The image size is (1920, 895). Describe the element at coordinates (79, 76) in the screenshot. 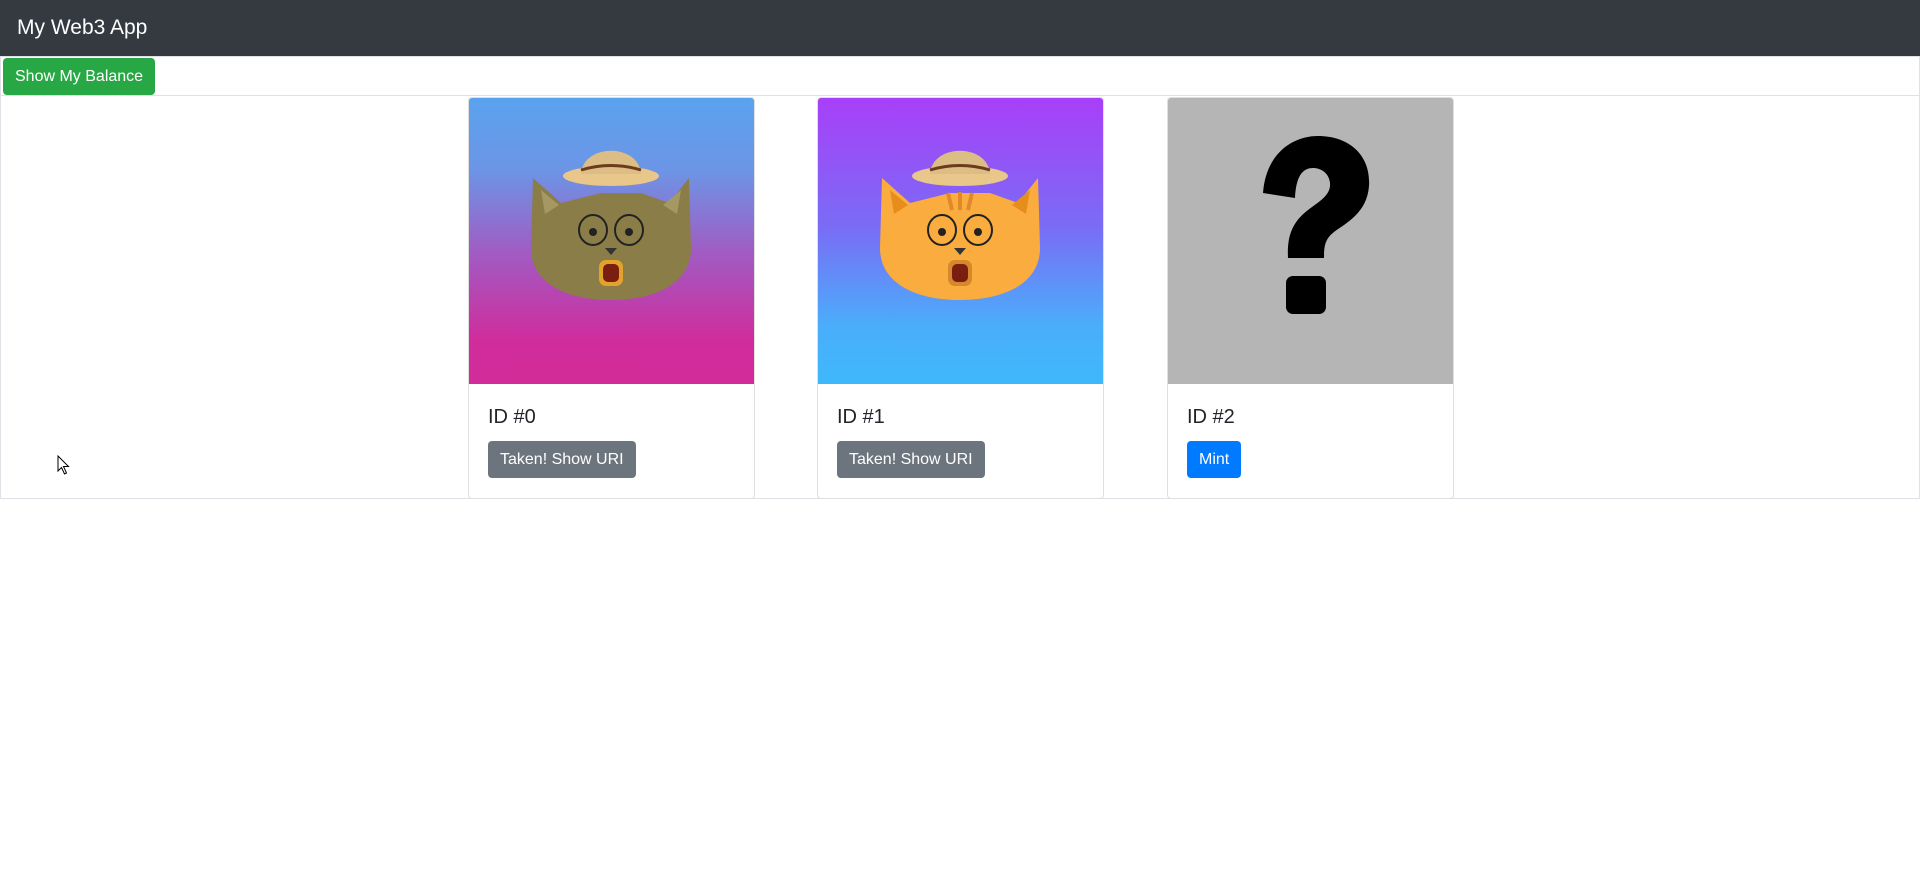

I see `show-balance-button: Show My Balance` at that location.